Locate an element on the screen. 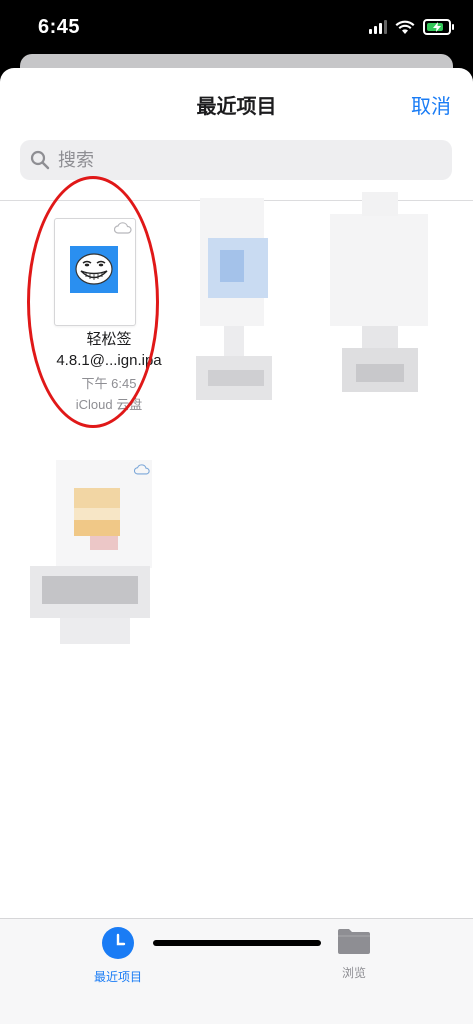 The height and width of the screenshot is (1024, 473). tab-recents-label: 最近项目 is located at coordinates (117, 977).